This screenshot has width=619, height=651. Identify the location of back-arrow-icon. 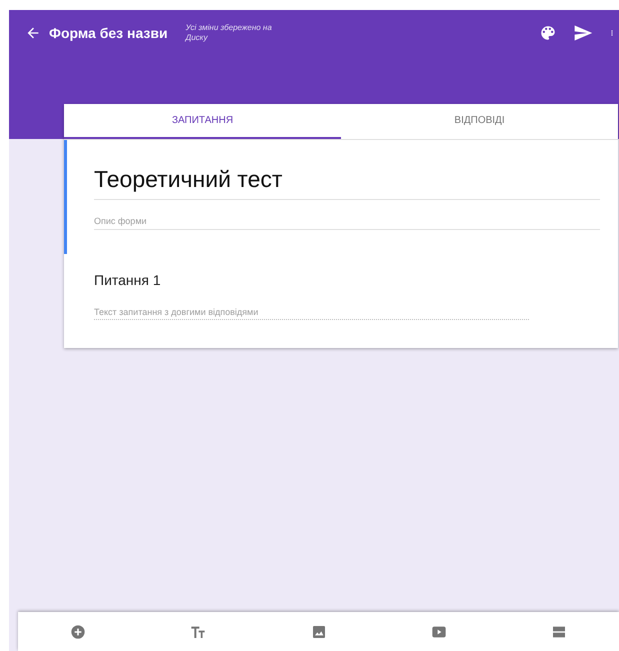
(33, 33).